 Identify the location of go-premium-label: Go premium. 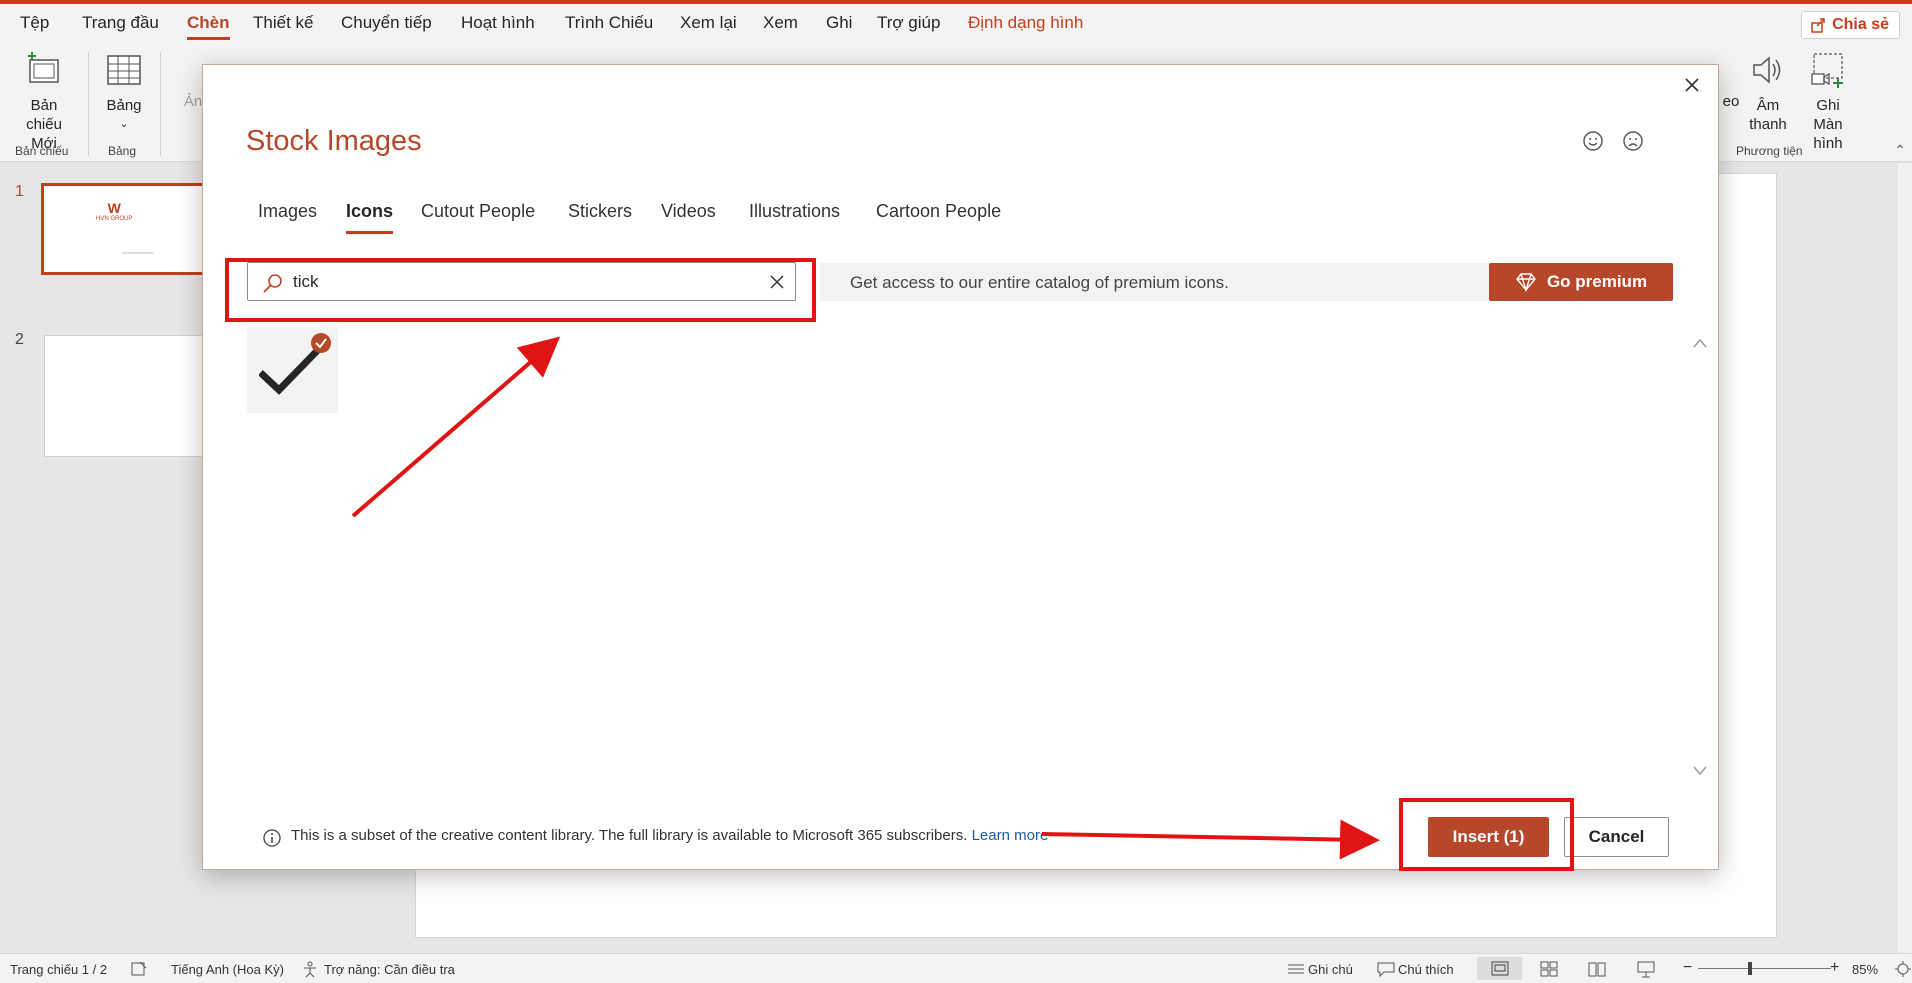
(1597, 281).